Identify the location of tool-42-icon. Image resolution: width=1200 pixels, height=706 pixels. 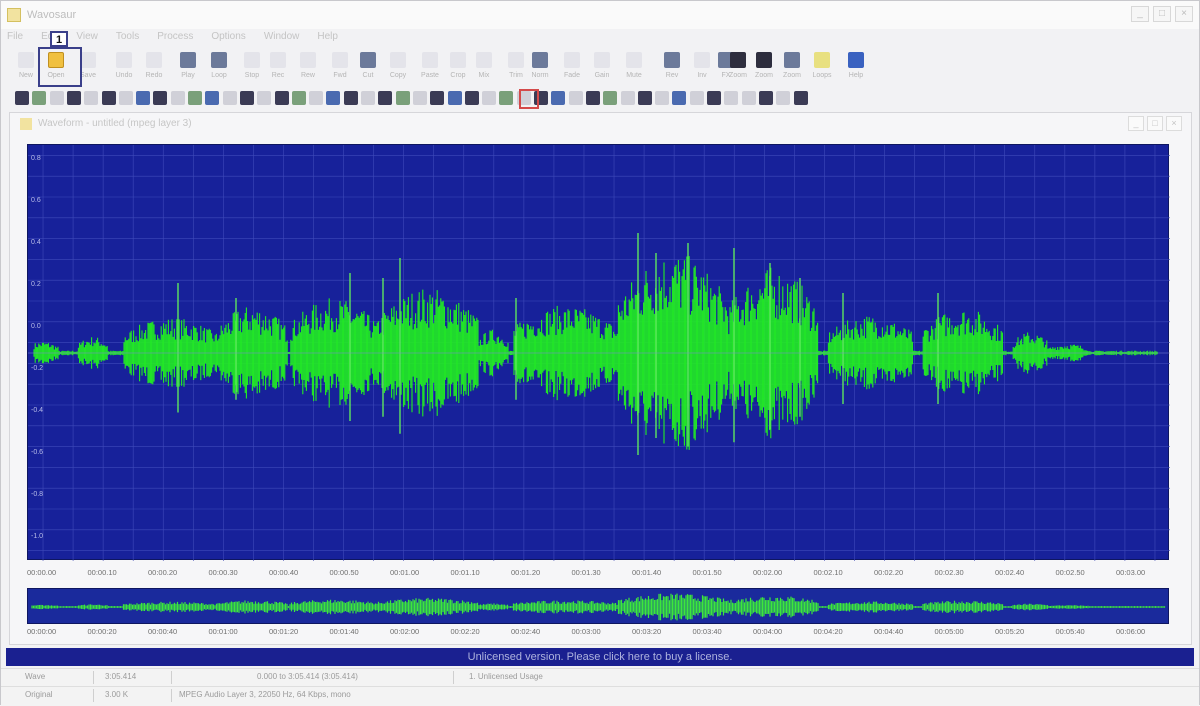
(731, 98).